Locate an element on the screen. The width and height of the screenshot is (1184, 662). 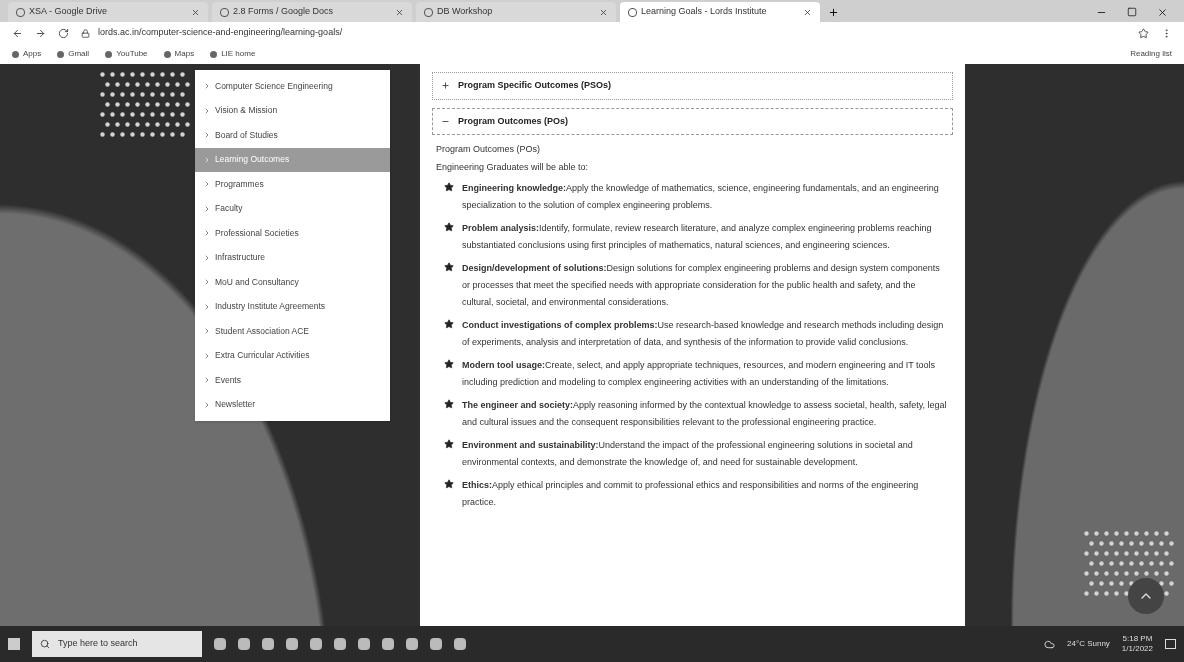
browser-tab: XSA - Google Drive is located at coordinates (108, 12).